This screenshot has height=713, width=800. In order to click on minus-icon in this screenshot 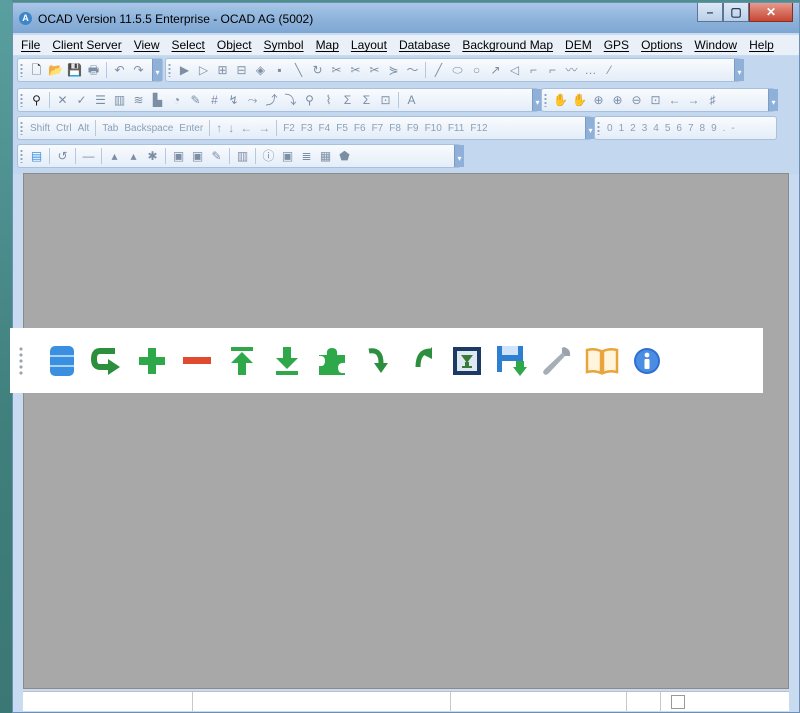, I will do `click(196, 360)`.